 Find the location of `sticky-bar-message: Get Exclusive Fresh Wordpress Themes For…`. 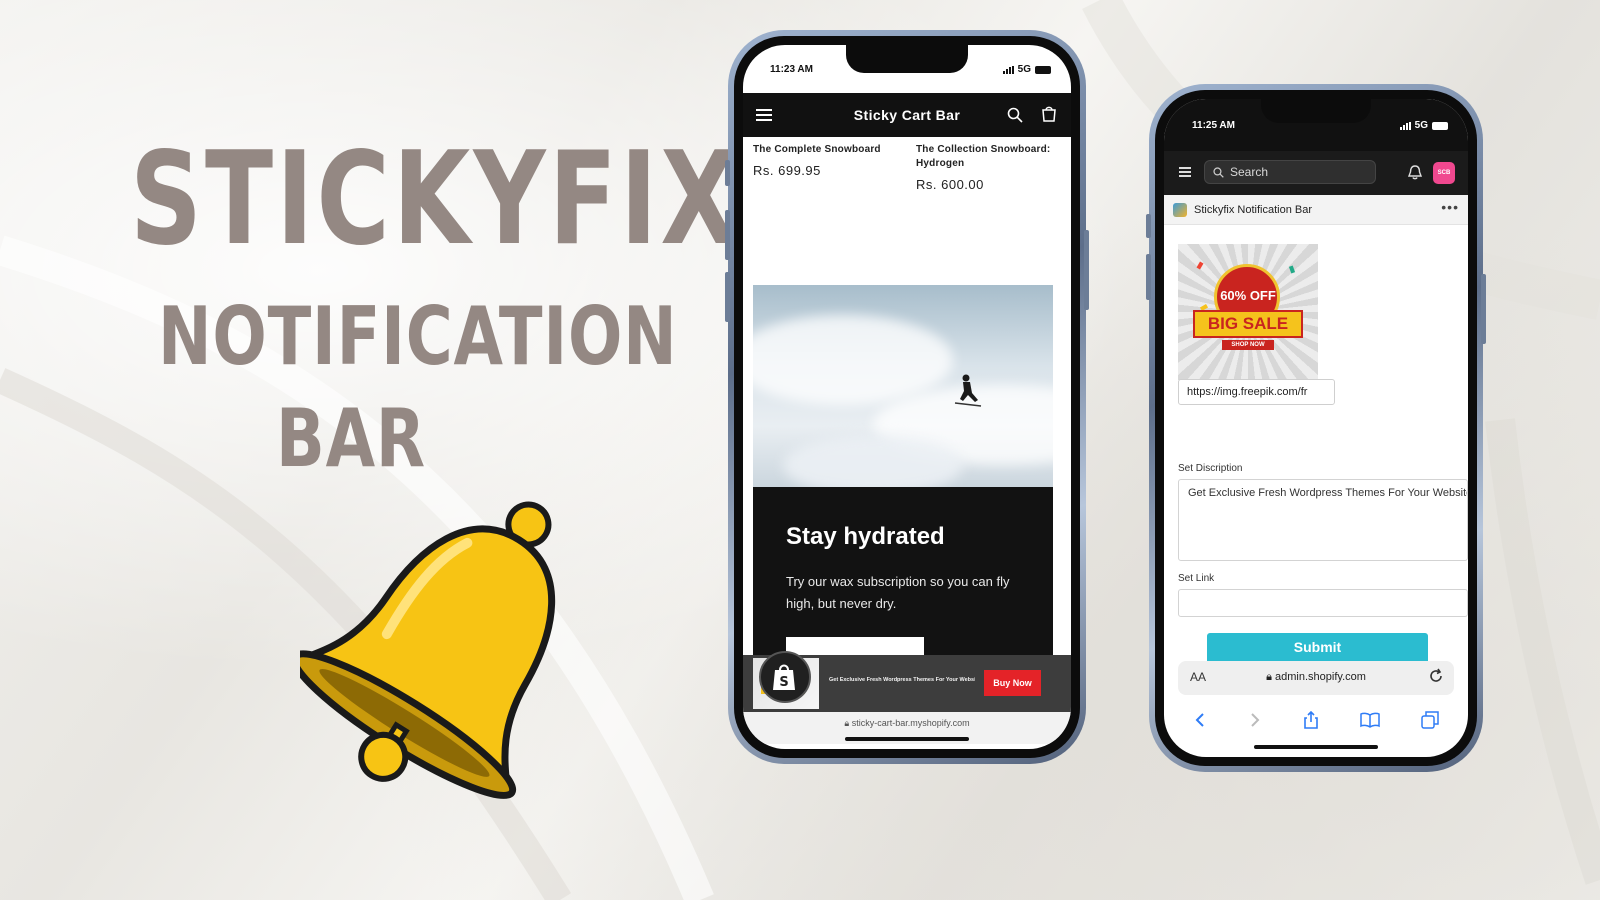

sticky-bar-message: Get Exclusive Fresh Wordpress Themes For… is located at coordinates (902, 680).